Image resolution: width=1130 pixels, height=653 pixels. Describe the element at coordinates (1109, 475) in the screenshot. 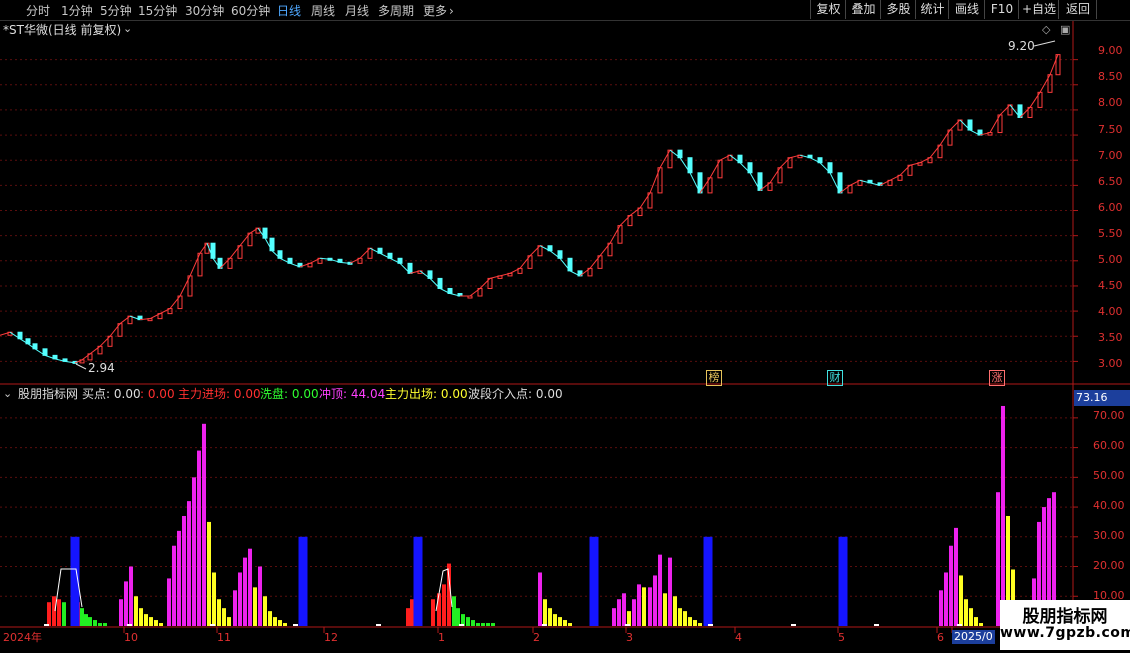

I see `indicator-tick: 50.00` at that location.